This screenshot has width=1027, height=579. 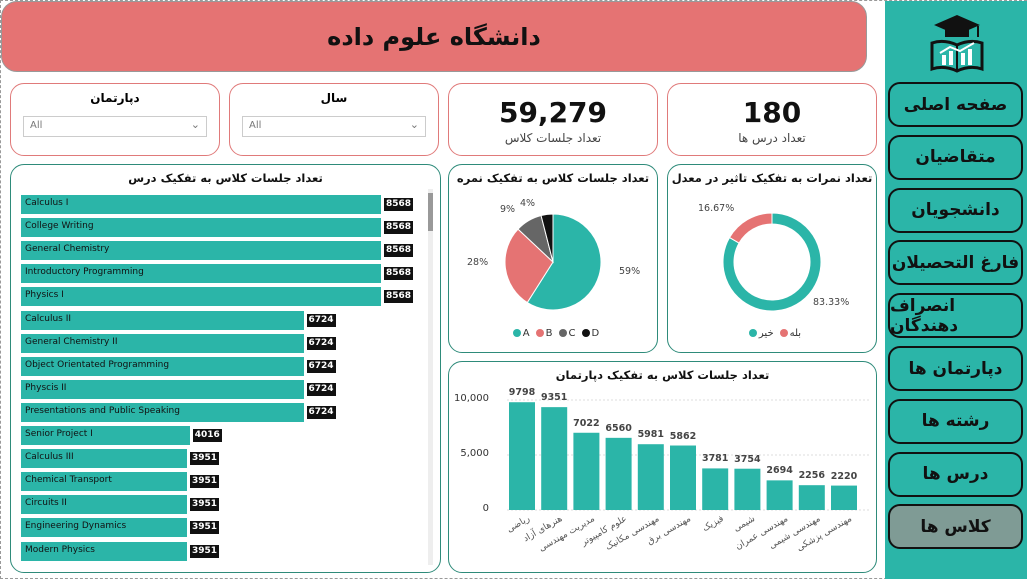 What do you see at coordinates (478, 262) in the screenshot?
I see `pie-label-b: 28%` at bounding box center [478, 262].